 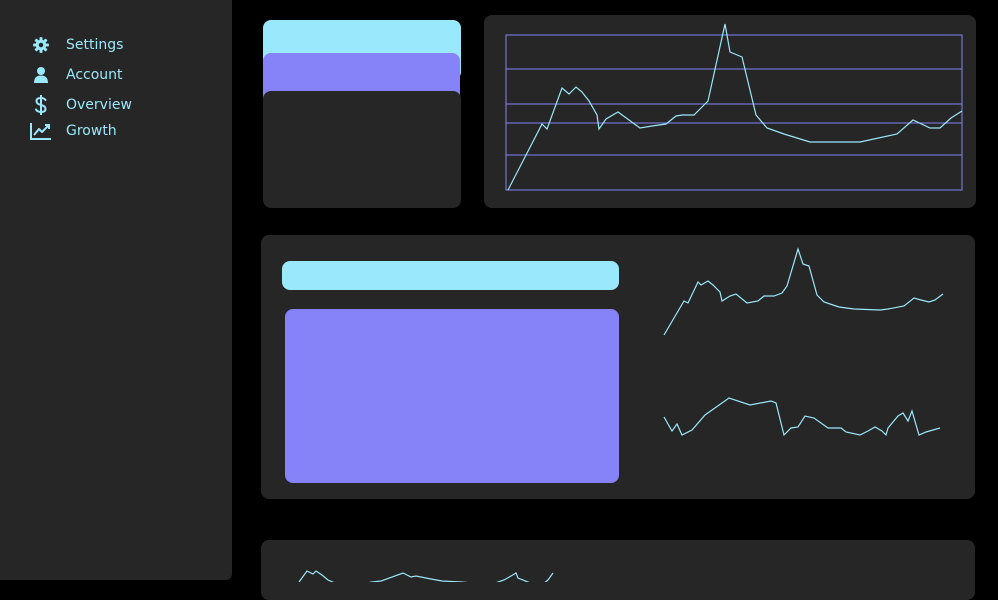 I want to click on sidebar-item-label: Account, so click(x=94, y=75).